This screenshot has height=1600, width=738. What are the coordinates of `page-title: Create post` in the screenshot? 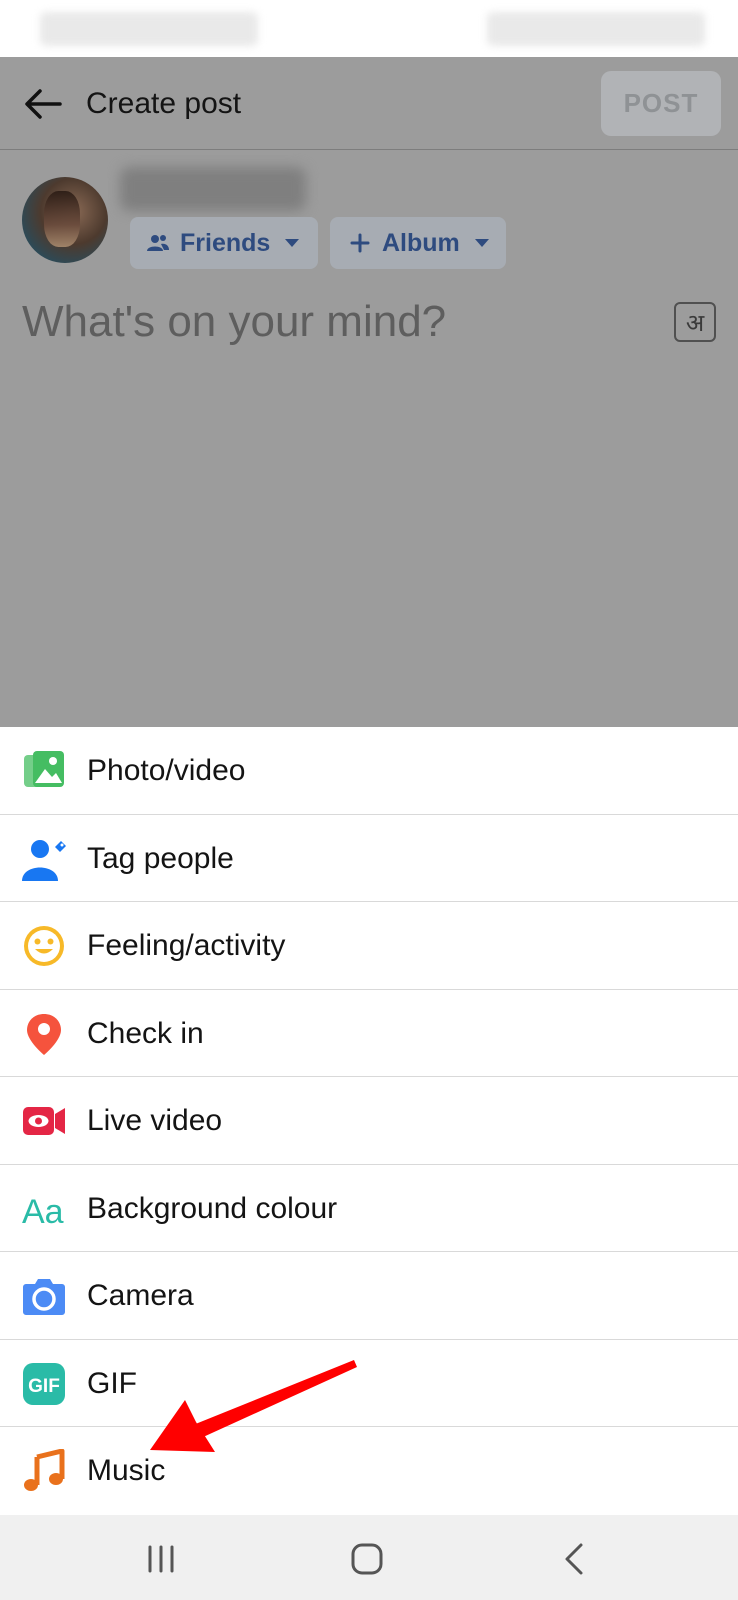 It's located at (164, 103).